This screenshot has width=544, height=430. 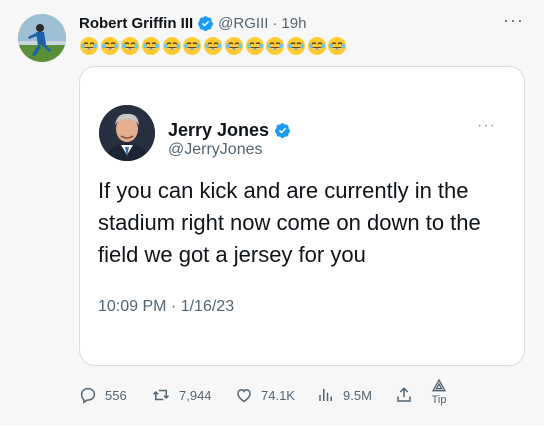 I want to click on share-icon, so click(x=404, y=394).